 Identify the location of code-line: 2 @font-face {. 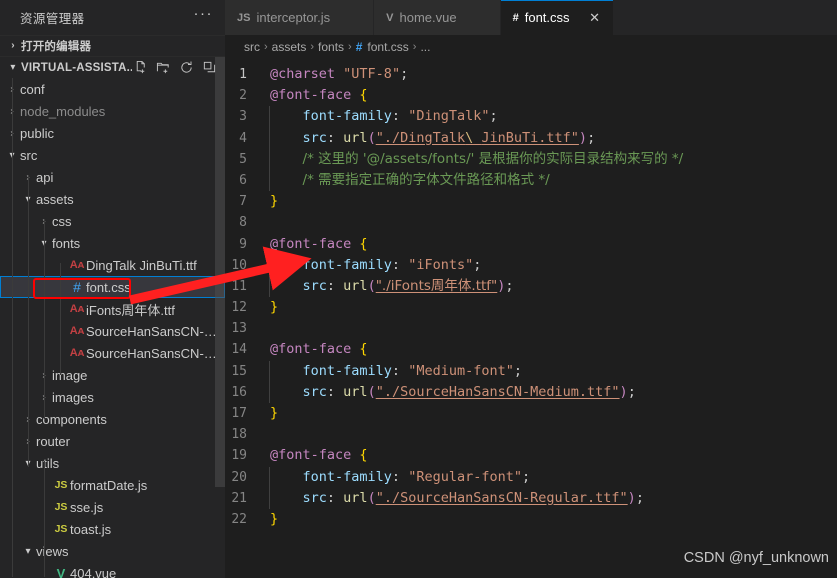
(531, 95).